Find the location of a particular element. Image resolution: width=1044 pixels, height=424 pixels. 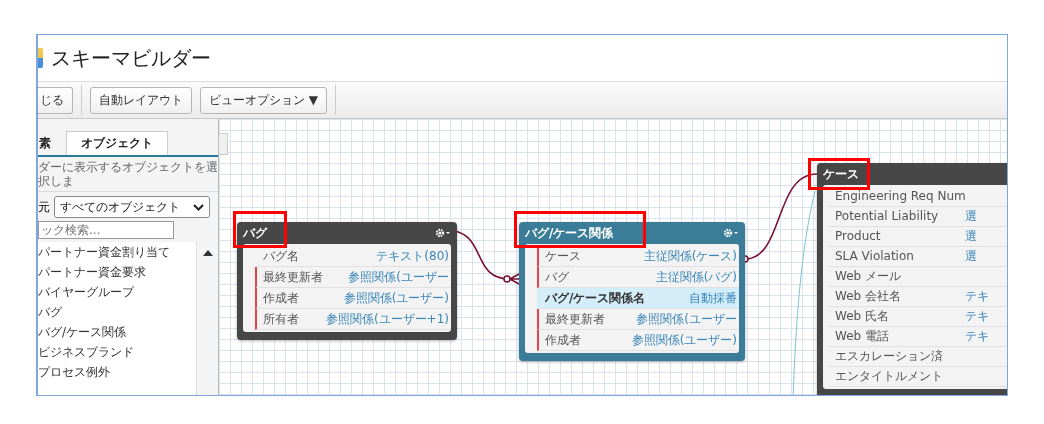

field-name: Web 電話 is located at coordinates (862, 336).